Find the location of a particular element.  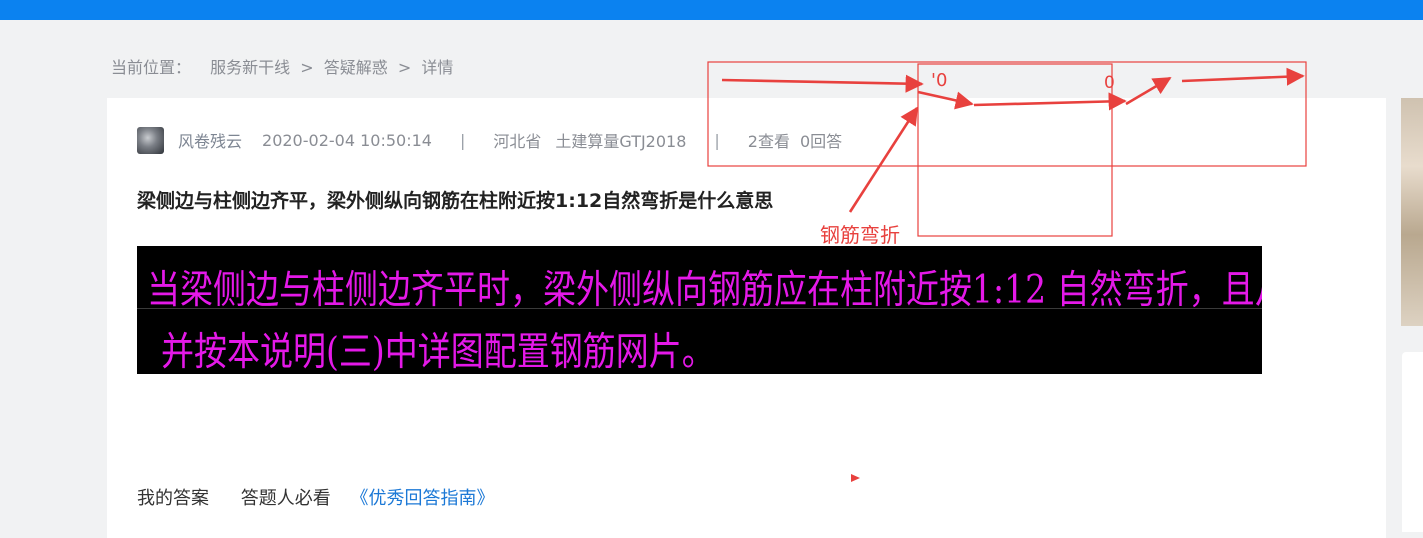

author-name: 风卷残云 is located at coordinates (210, 140).